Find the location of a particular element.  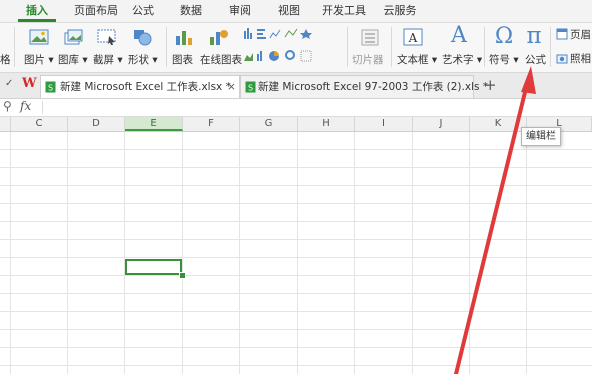

chart-type-icon-row1 is located at coordinates (262, 33).